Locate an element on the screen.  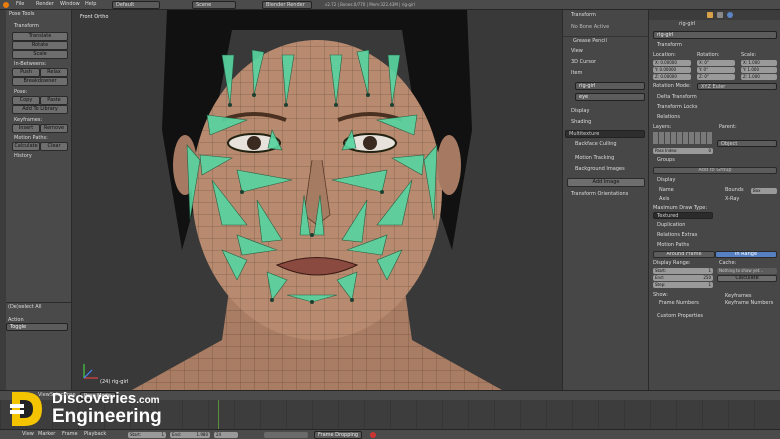
menu-window: Window is located at coordinates (70, 4).